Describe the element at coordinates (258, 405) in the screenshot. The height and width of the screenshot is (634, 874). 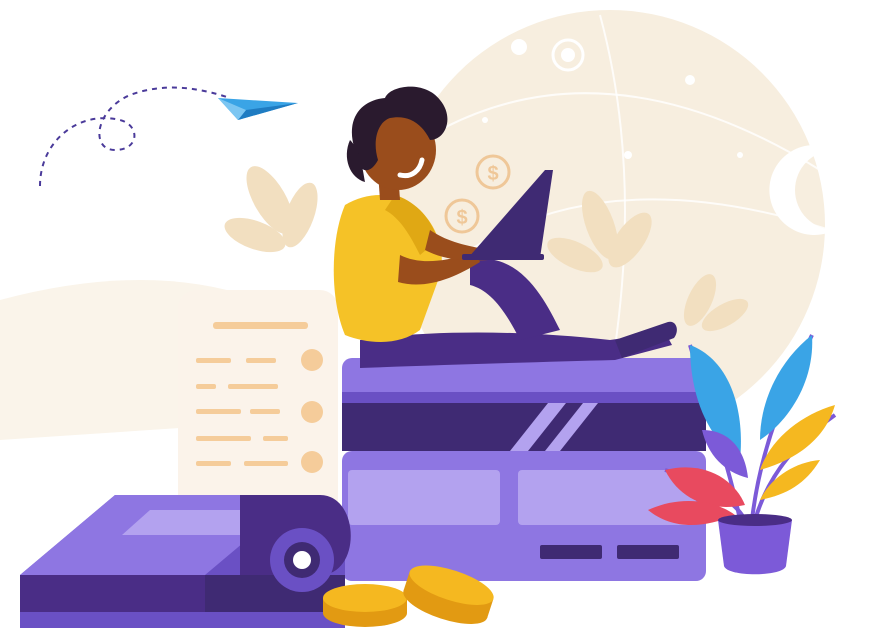
I see `receipt` at that location.